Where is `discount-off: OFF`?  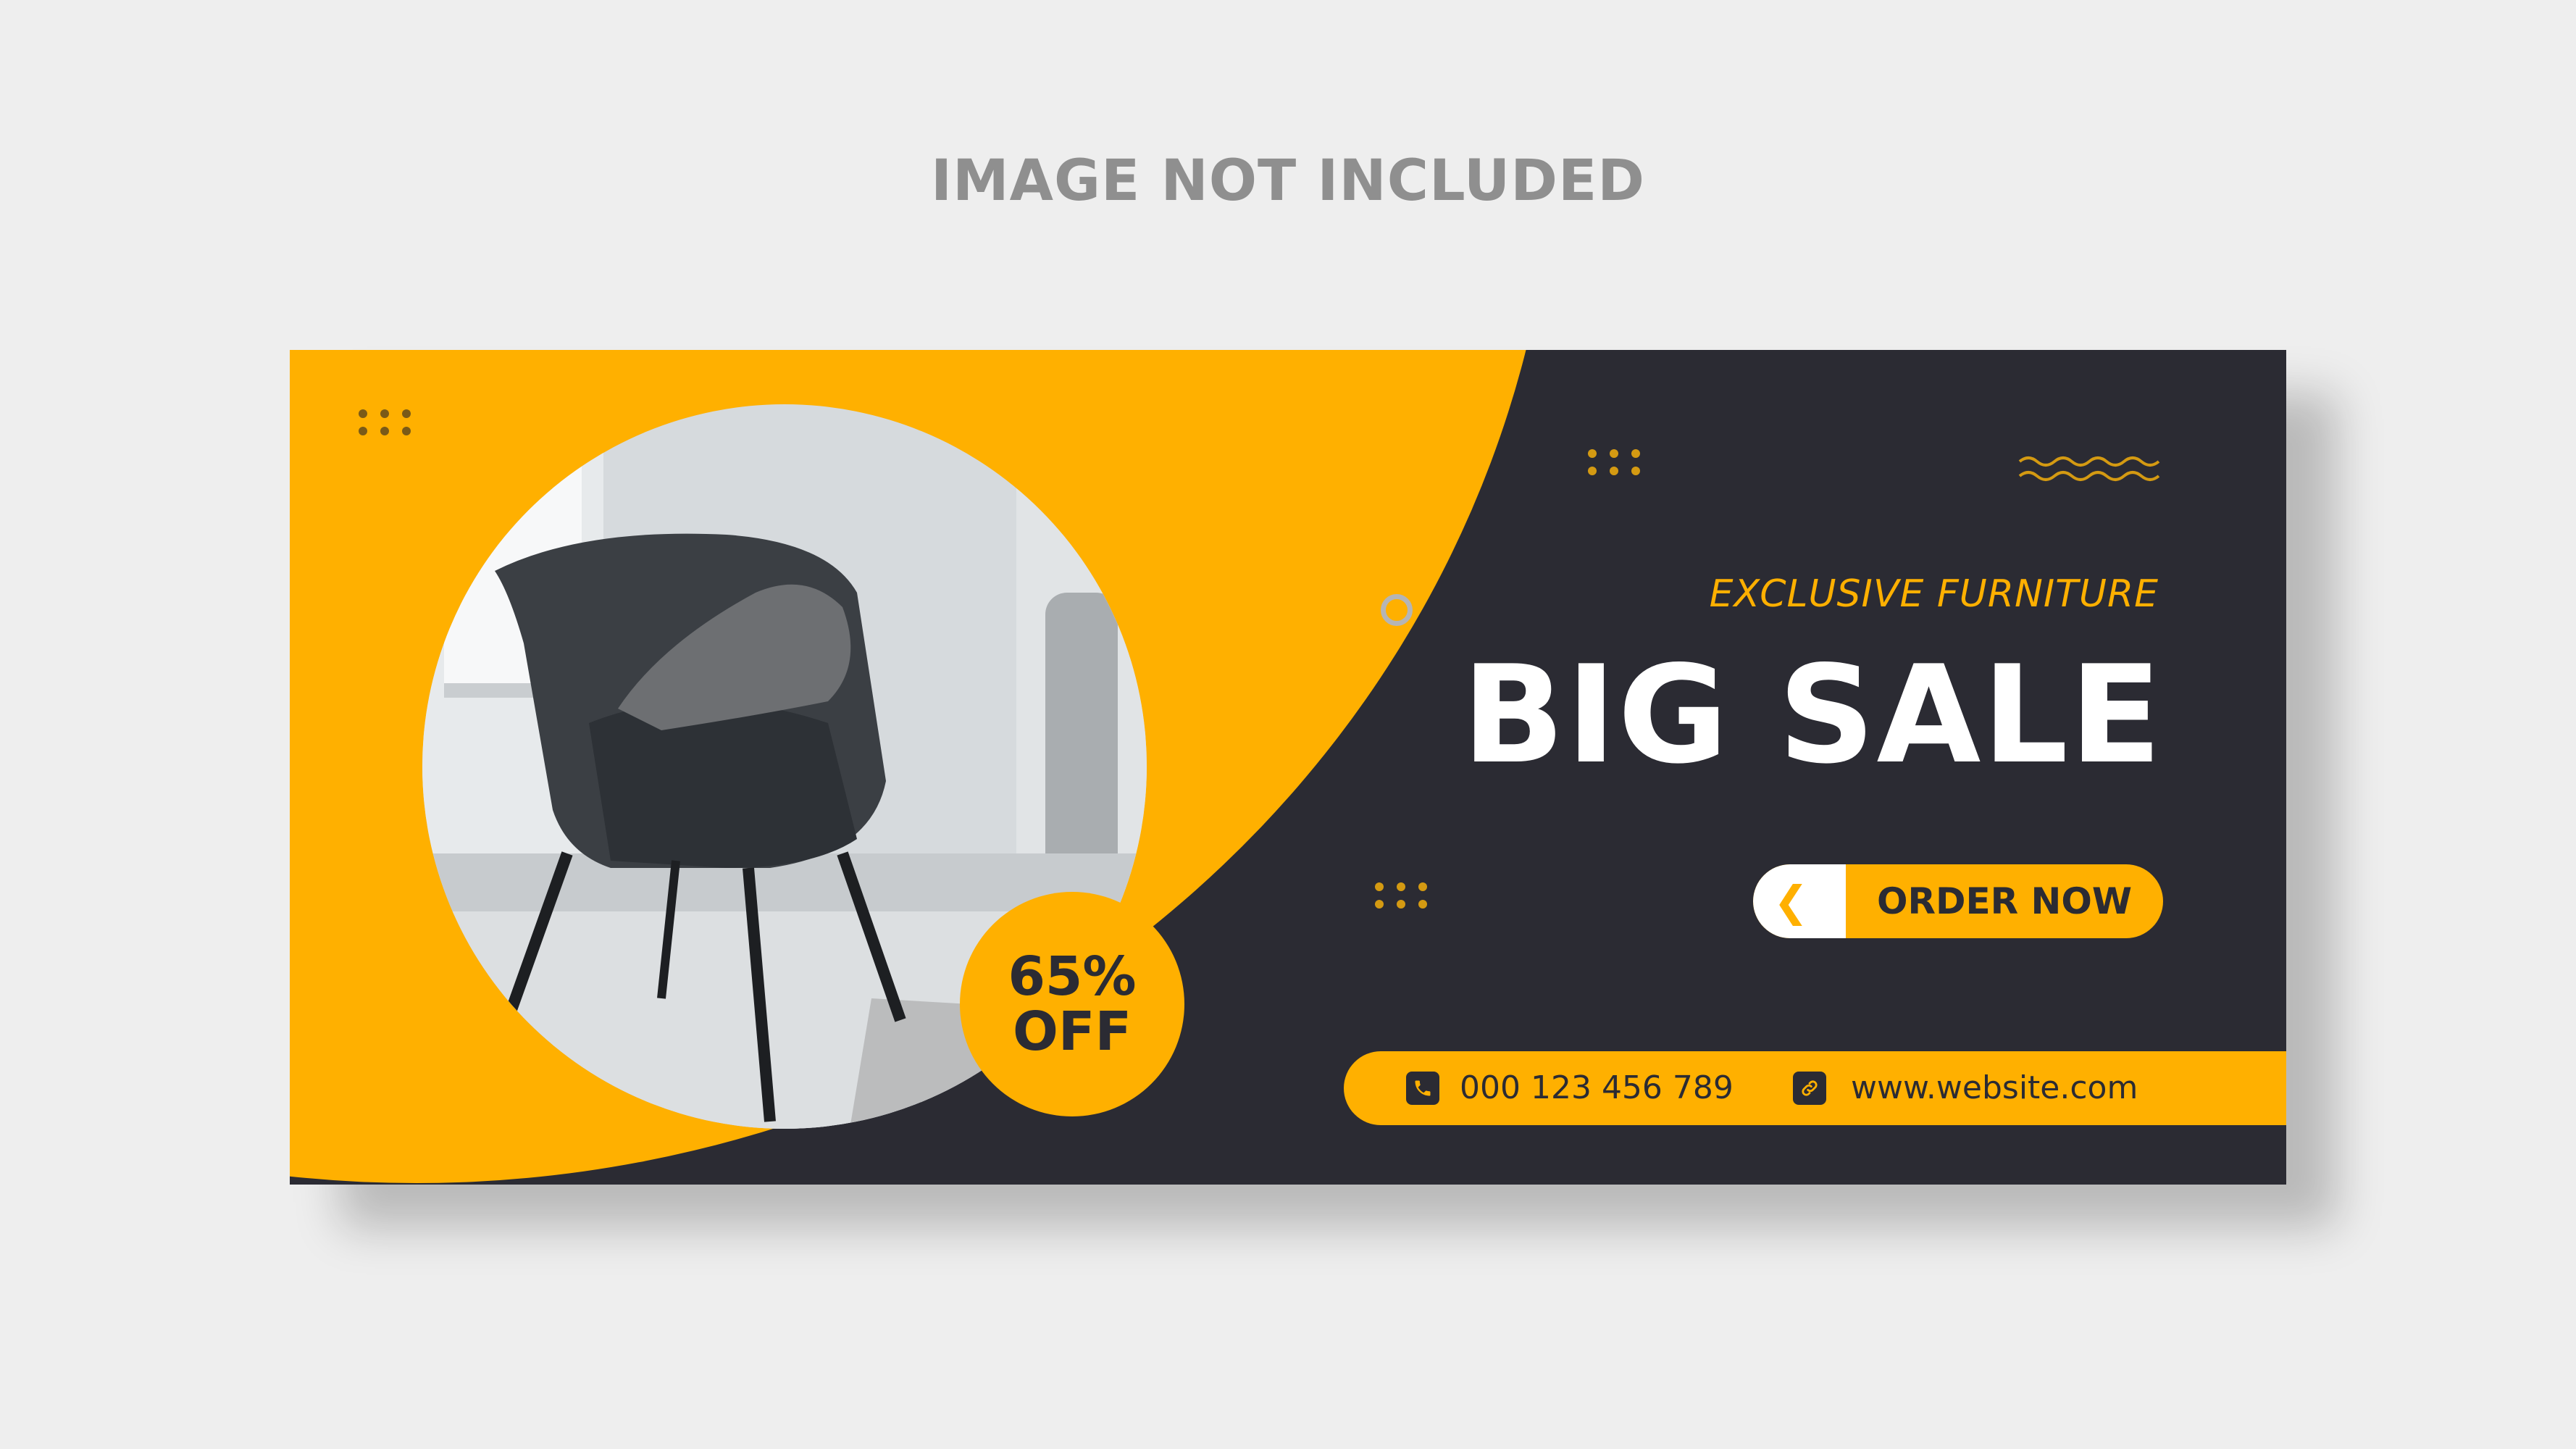 discount-off: OFF is located at coordinates (1072, 1032).